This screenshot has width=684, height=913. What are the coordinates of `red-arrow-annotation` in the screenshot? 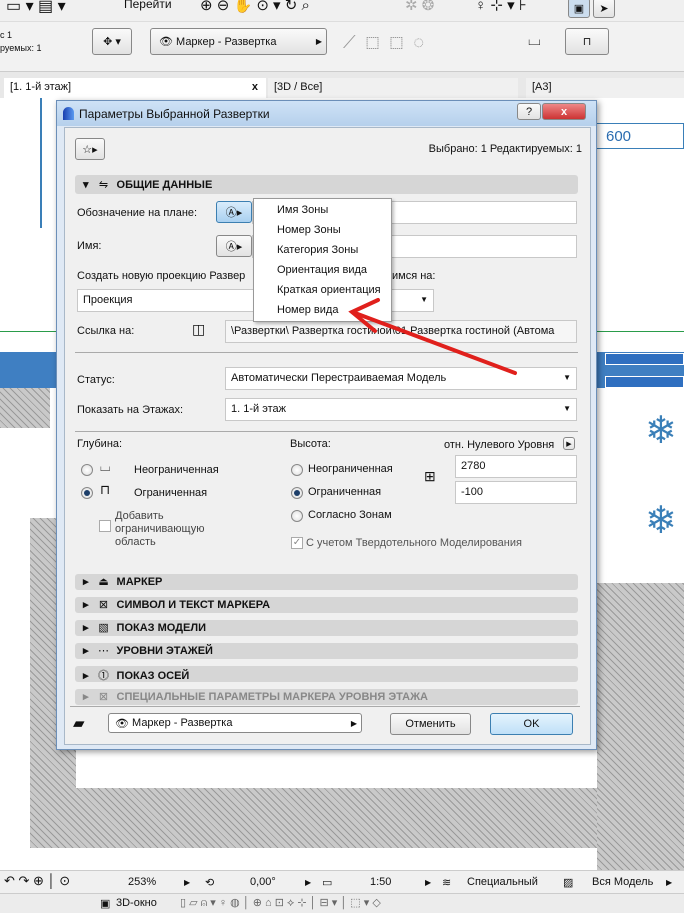 It's located at (432, 336).